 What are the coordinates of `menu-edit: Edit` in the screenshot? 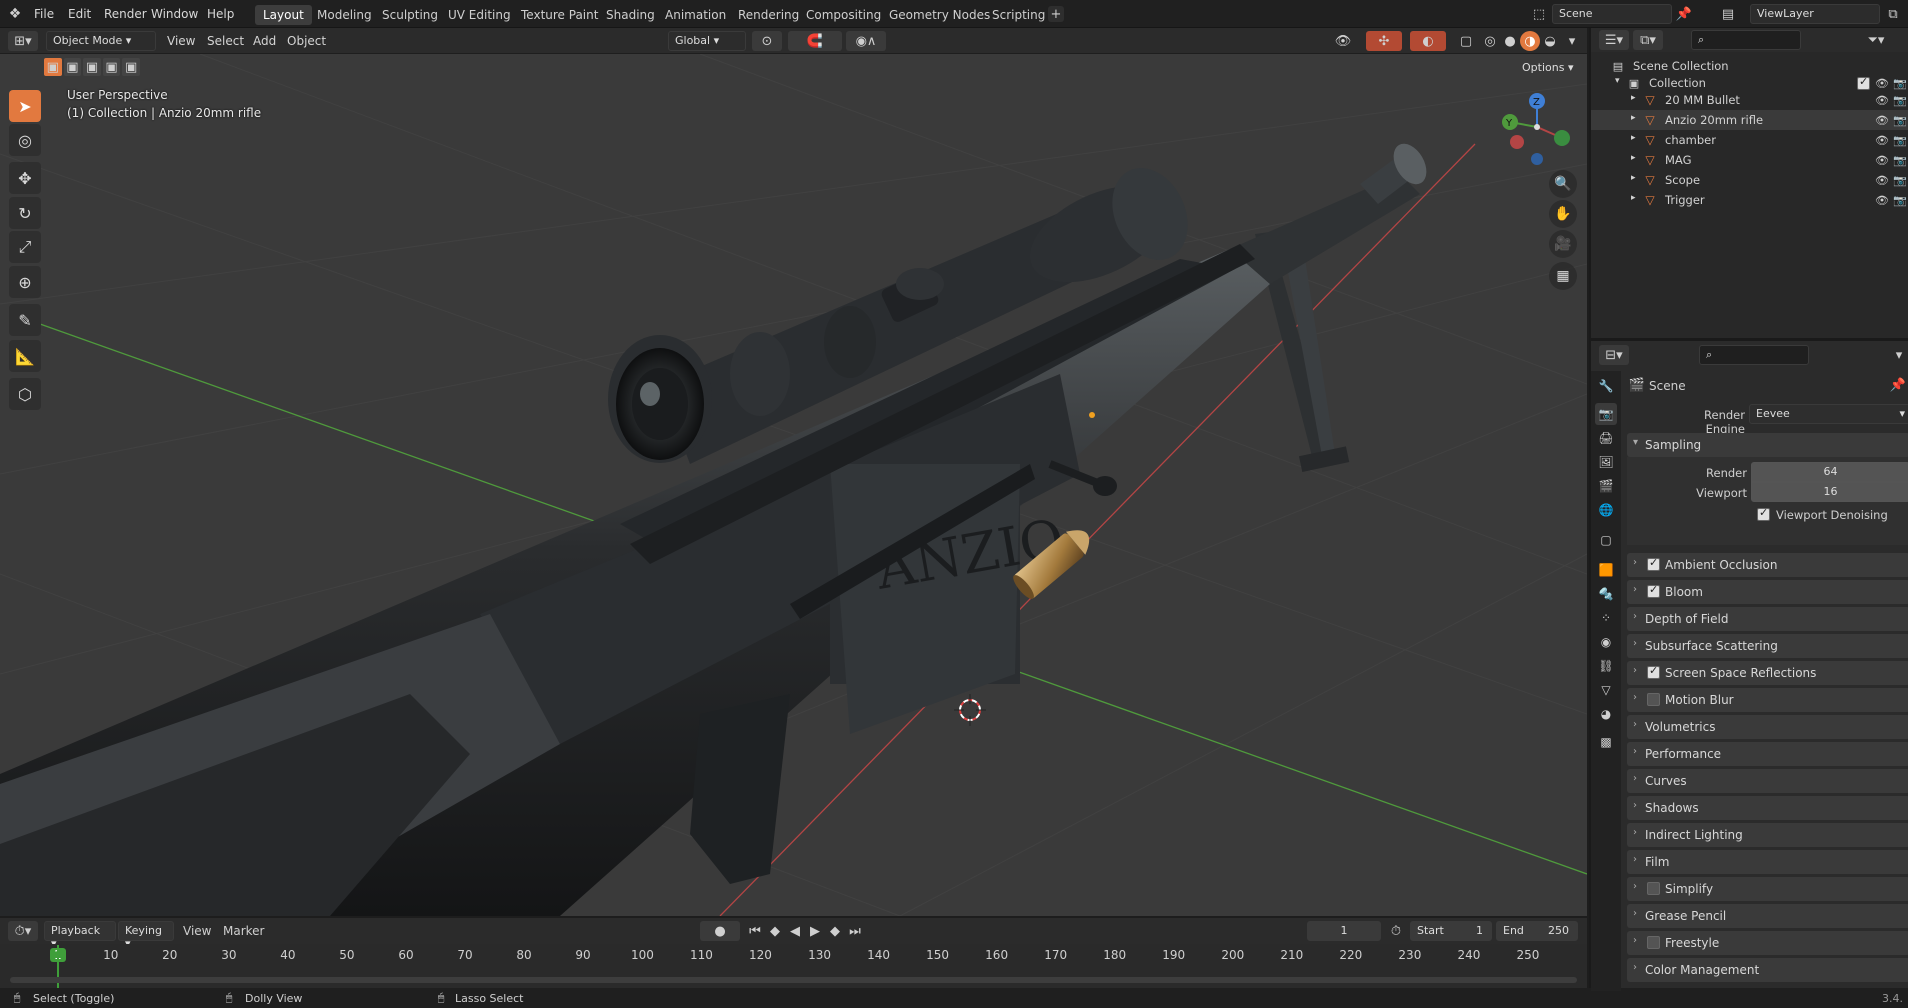 It's located at (79, 14).